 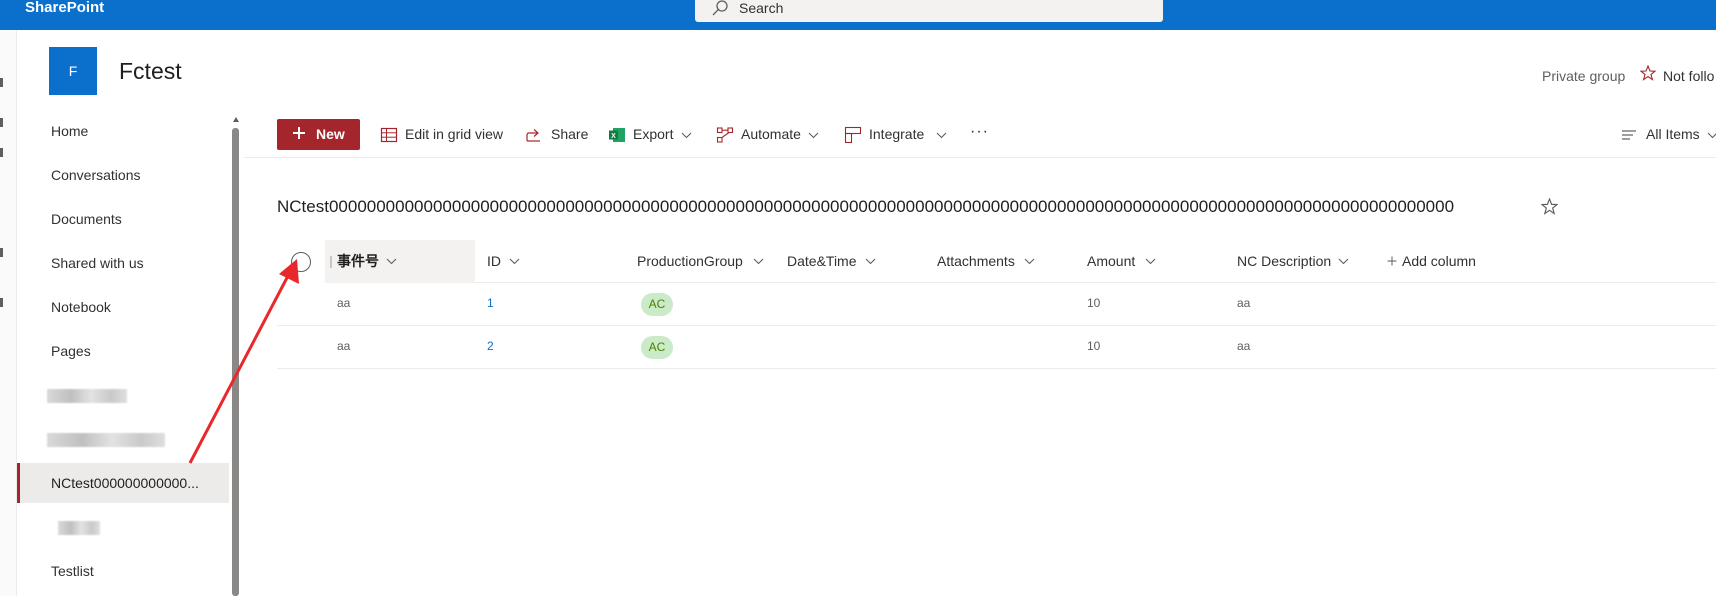 I want to click on view-lines-icon, so click(x=1629, y=135).